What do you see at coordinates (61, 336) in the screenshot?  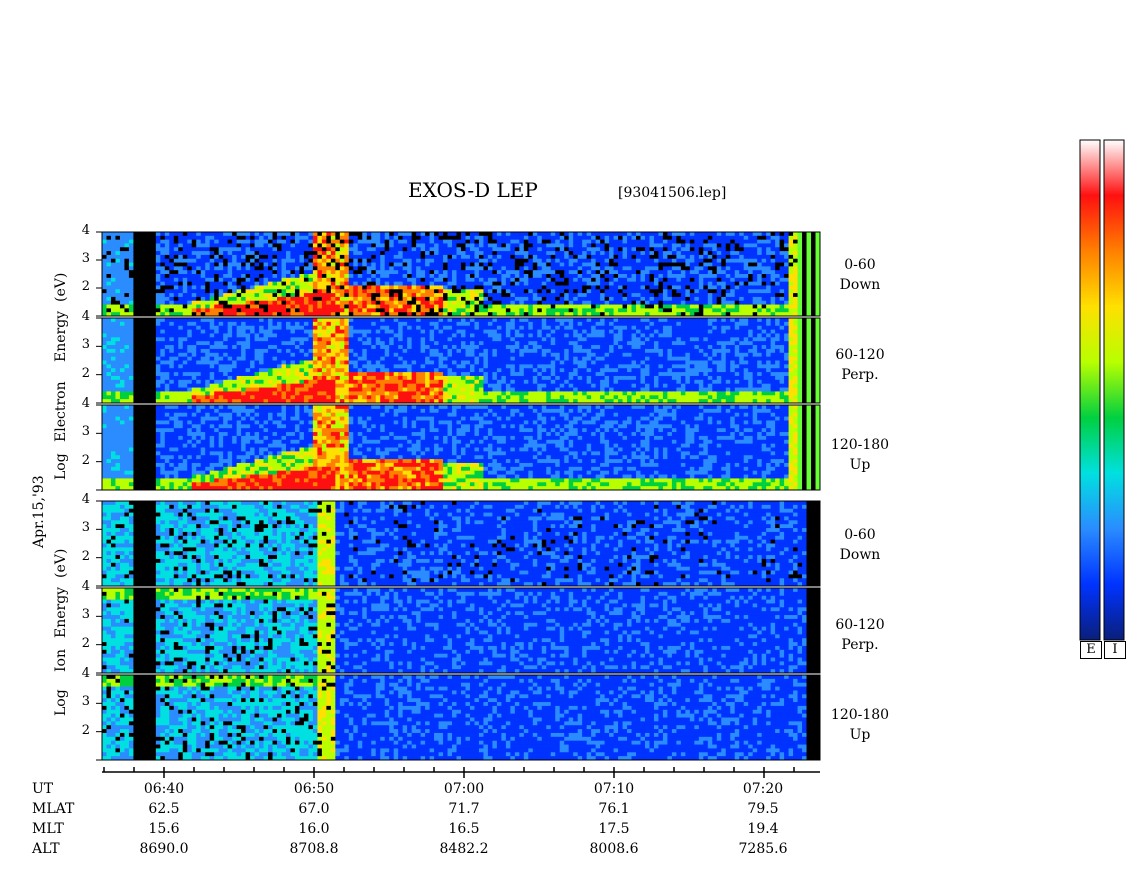 I see `electron-axis-label-energy: Energy` at bounding box center [61, 336].